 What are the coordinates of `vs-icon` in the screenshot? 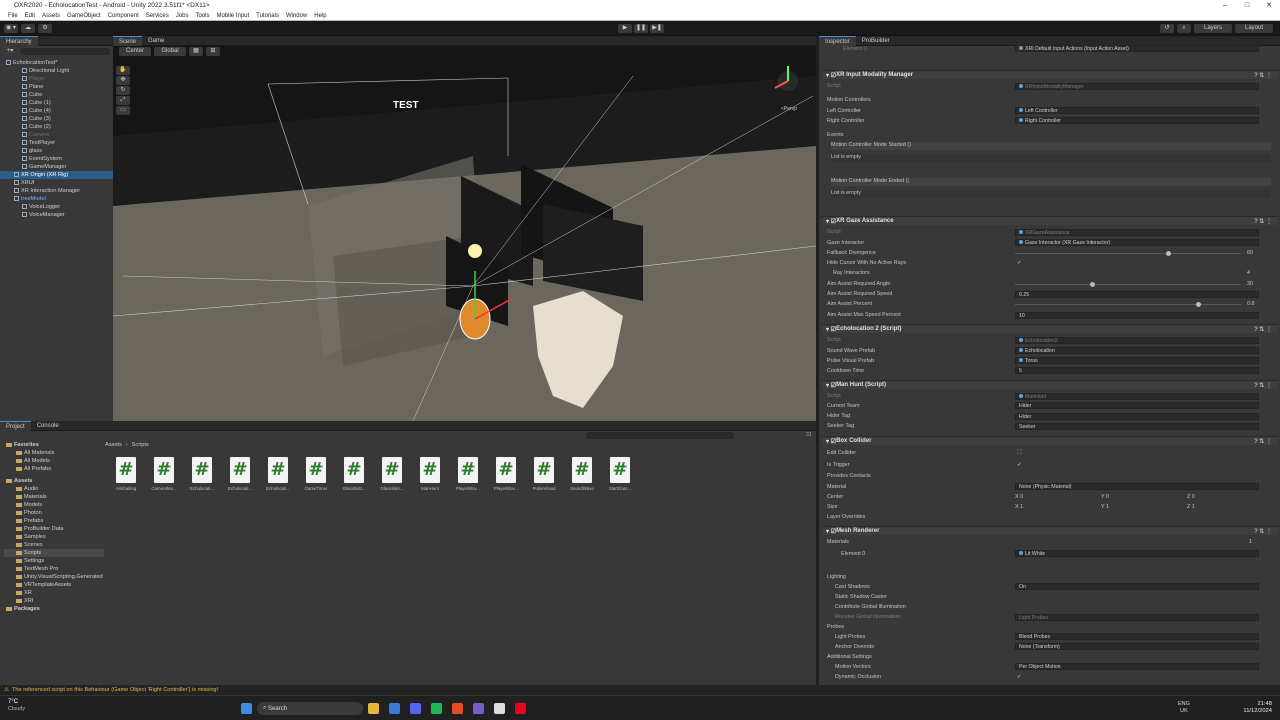 It's located at (478, 708).